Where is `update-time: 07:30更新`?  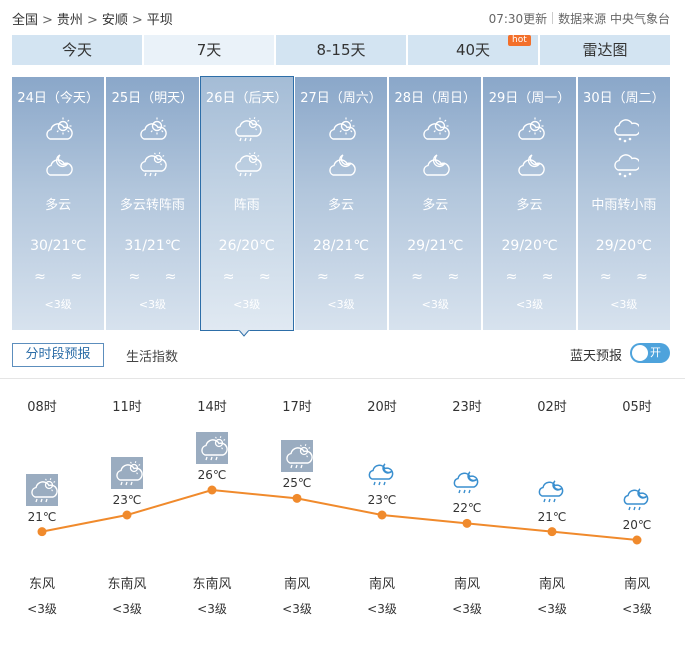
update-time: 07:30更新 is located at coordinates (518, 19).